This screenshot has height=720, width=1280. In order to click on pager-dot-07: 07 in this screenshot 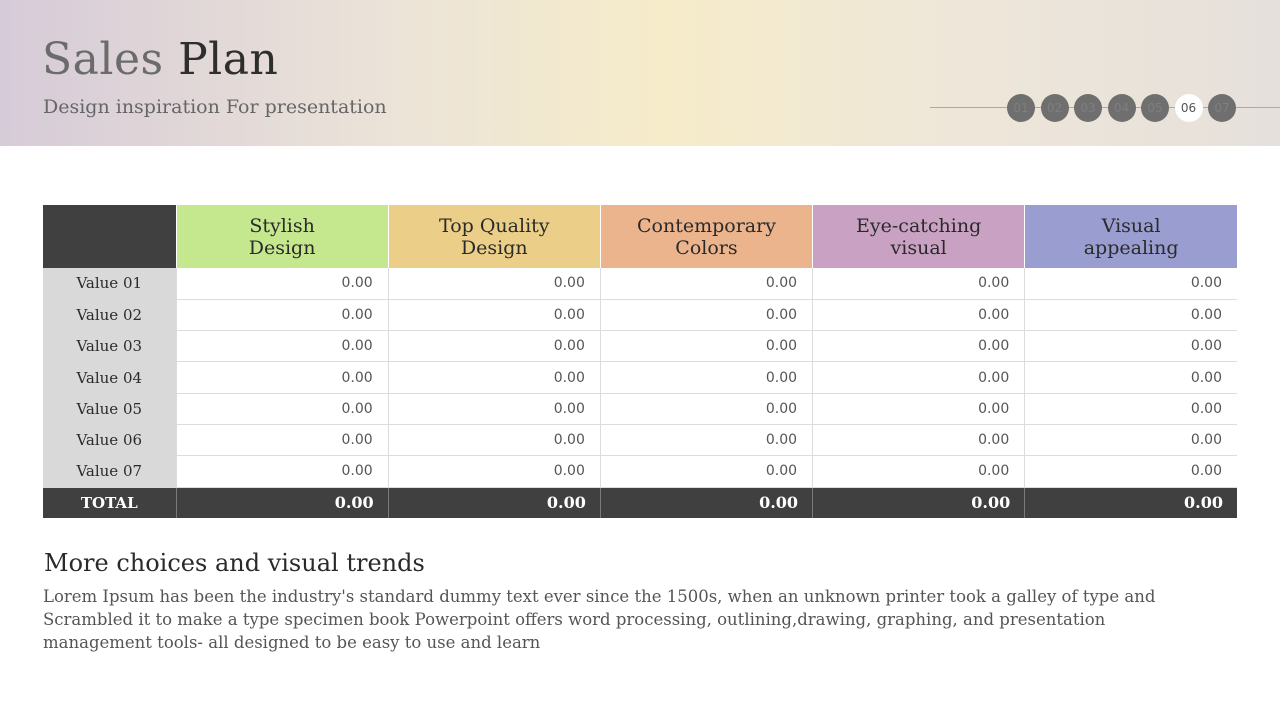, I will do `click(1222, 108)`.